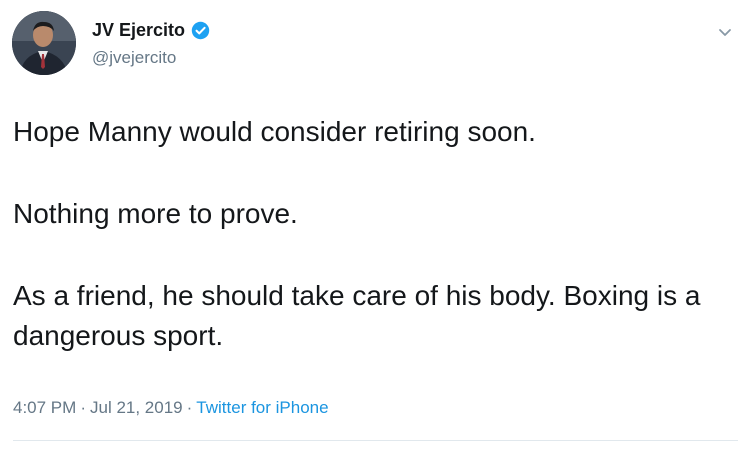 Image resolution: width=750 pixels, height=450 pixels. I want to click on tweet-menu-button, so click(725, 33).